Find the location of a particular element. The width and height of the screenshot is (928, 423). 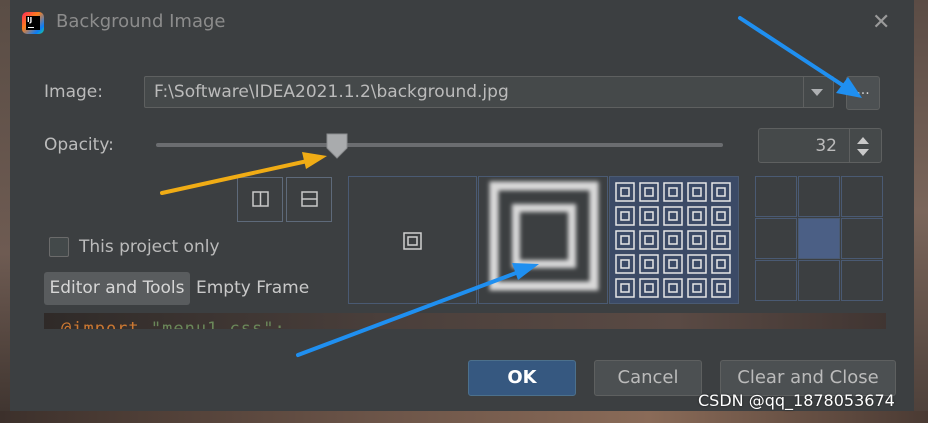

outer-background-right is located at coordinates (921, 211).